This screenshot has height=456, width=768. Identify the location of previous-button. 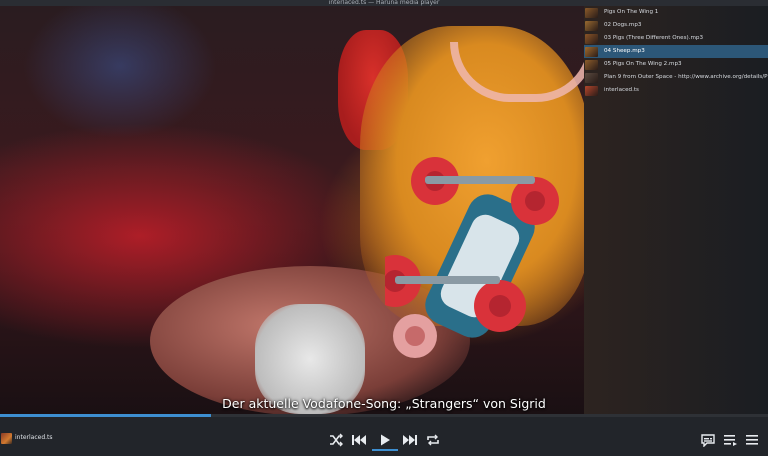
(359, 440).